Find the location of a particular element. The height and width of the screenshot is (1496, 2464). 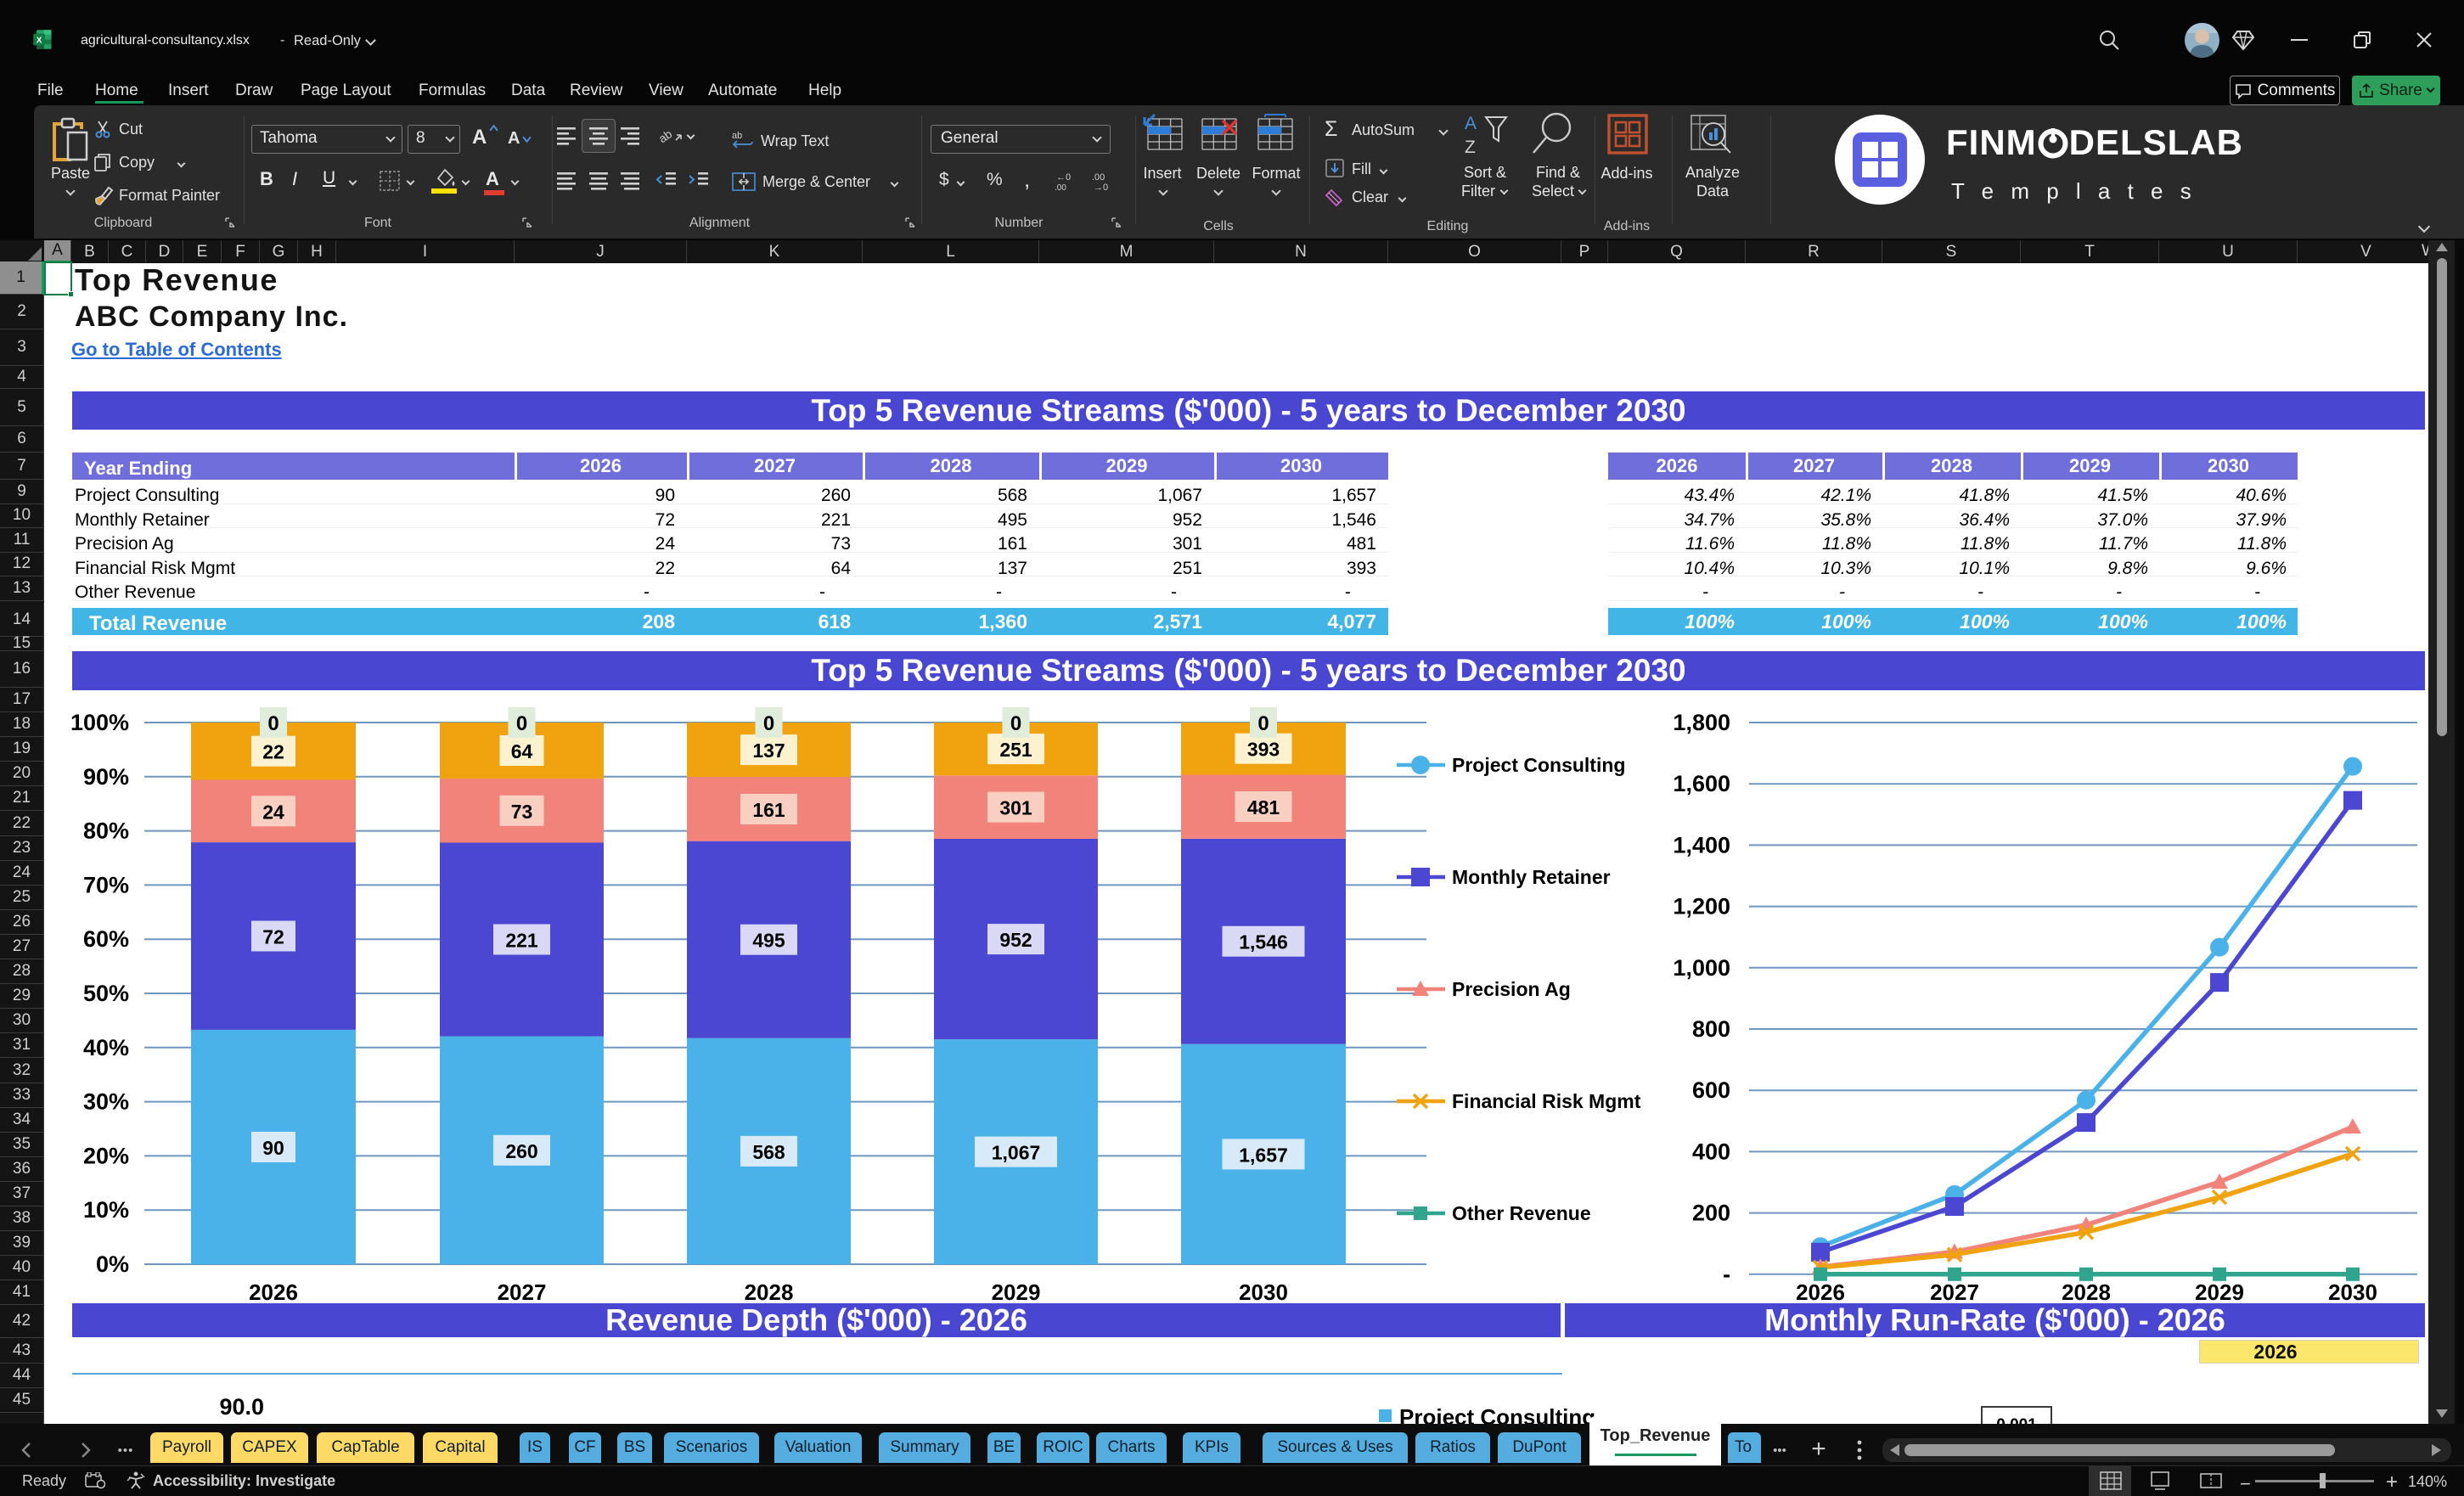

svg-text: 90 is located at coordinates (273, 1148).